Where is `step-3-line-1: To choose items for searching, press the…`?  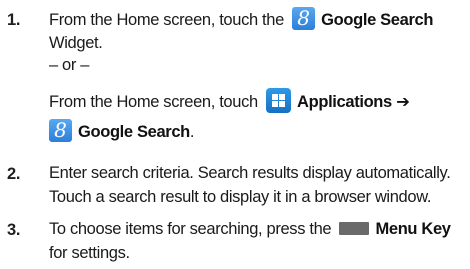
step-3-line-1: To choose items for searching, press the… is located at coordinates (250, 229).